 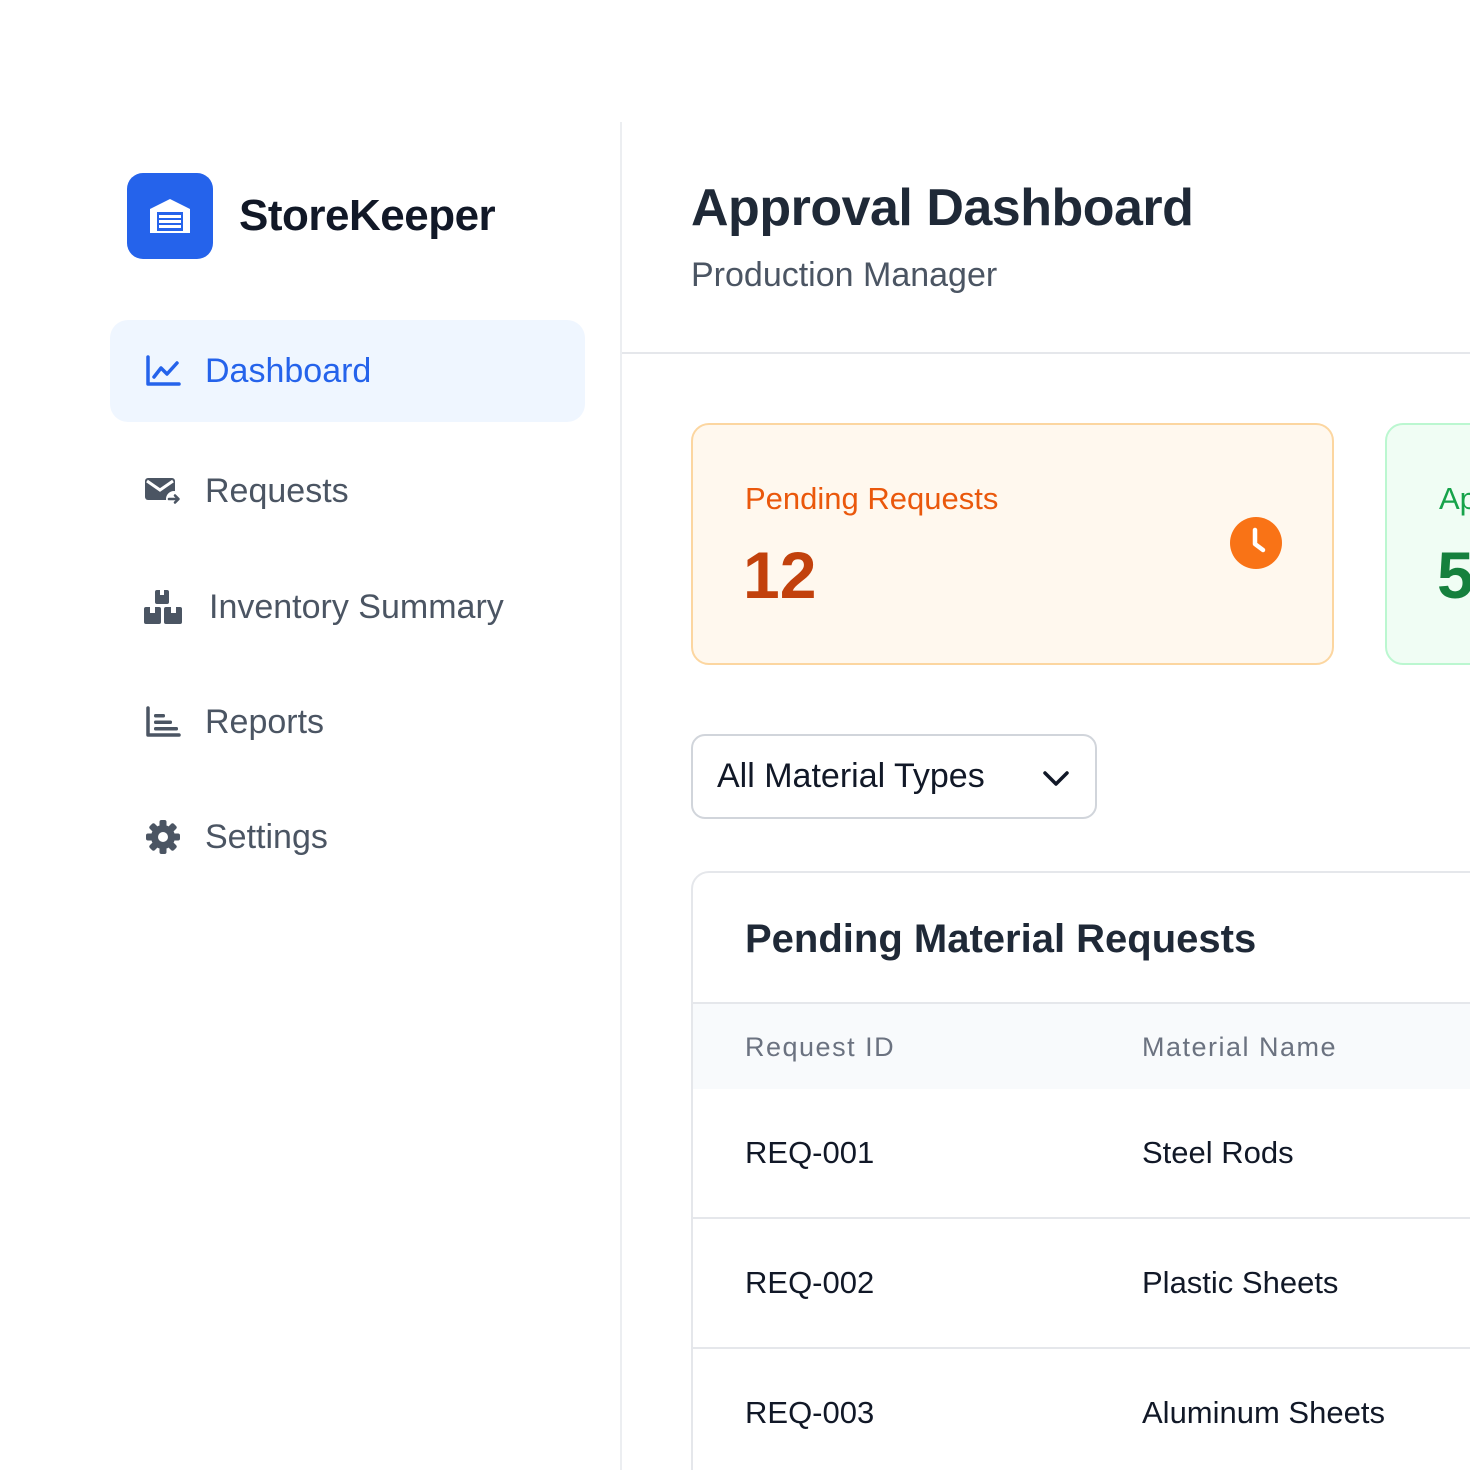 What do you see at coordinates (810, 1412) in the screenshot?
I see `request-id-cell: REQ-003` at bounding box center [810, 1412].